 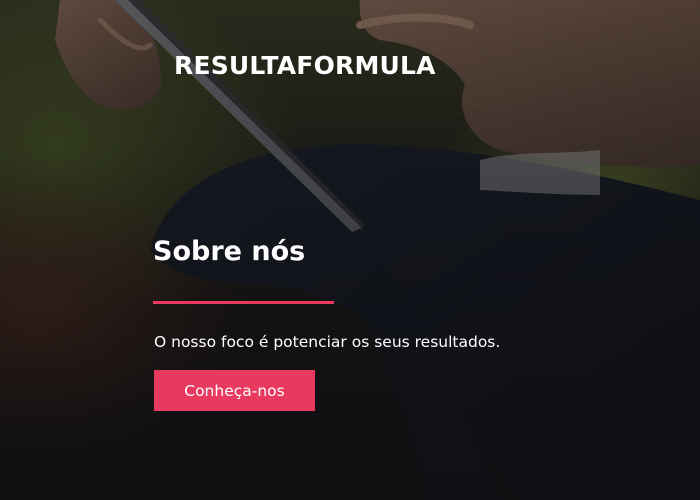 I want to click on about-section-title: Sobre nós, so click(x=229, y=251).